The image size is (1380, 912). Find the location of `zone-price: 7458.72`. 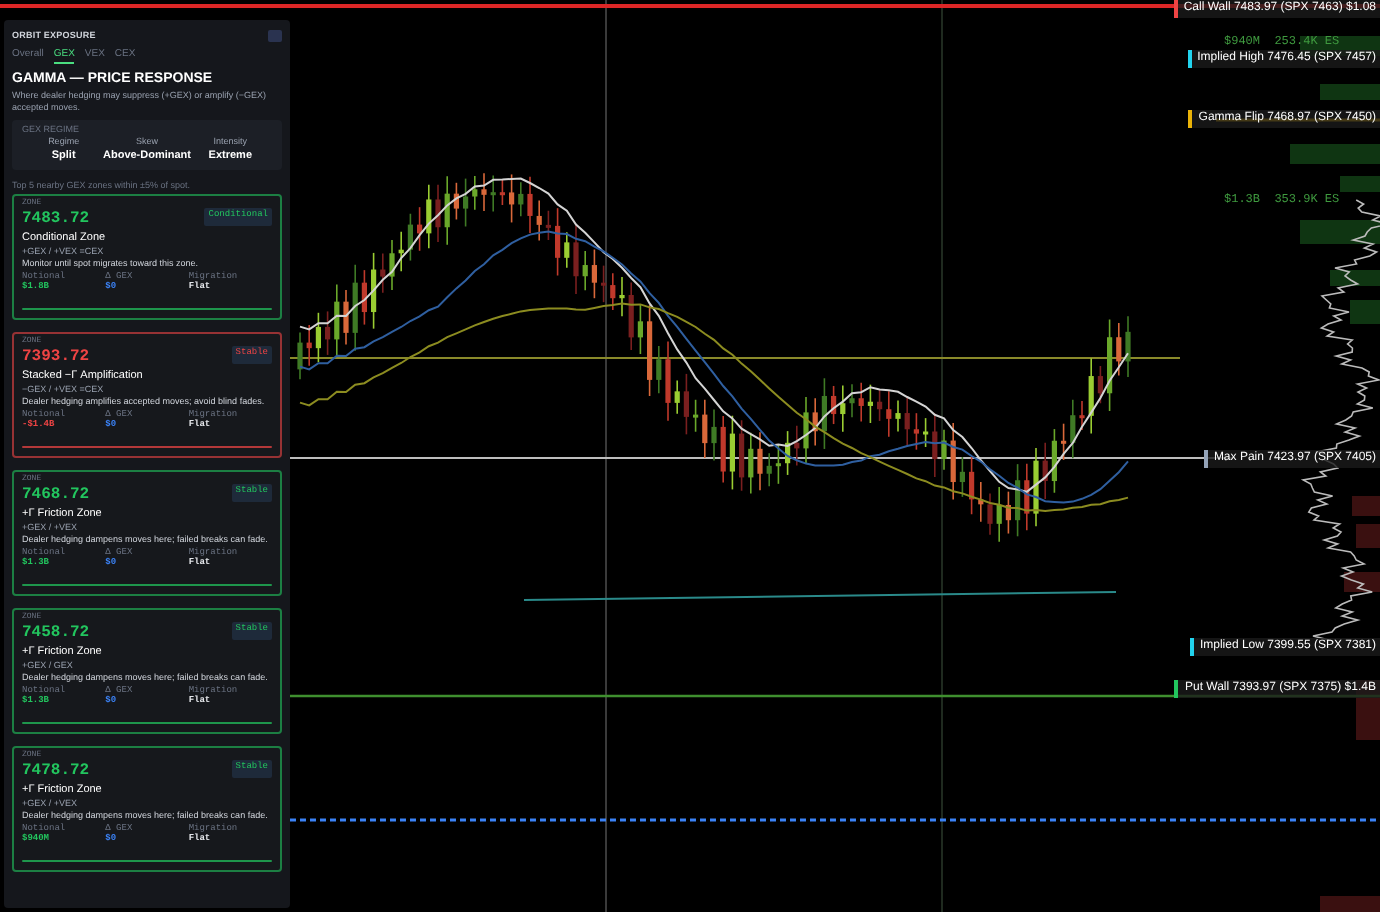

zone-price: 7458.72 is located at coordinates (56, 633).